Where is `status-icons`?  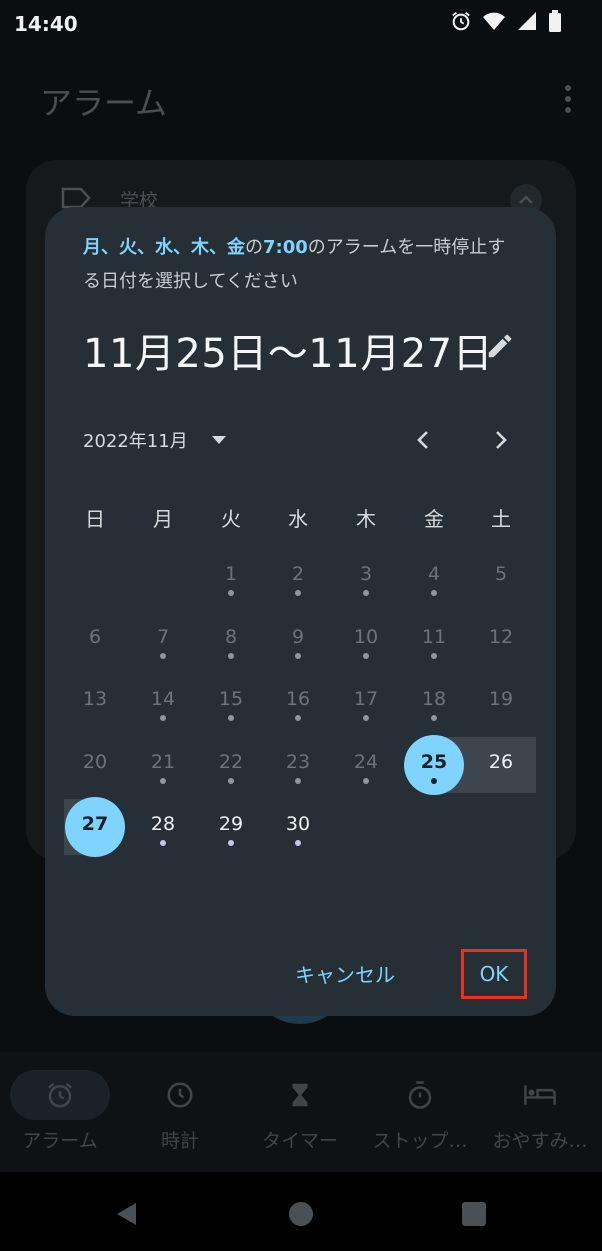 status-icons is located at coordinates (506, 21).